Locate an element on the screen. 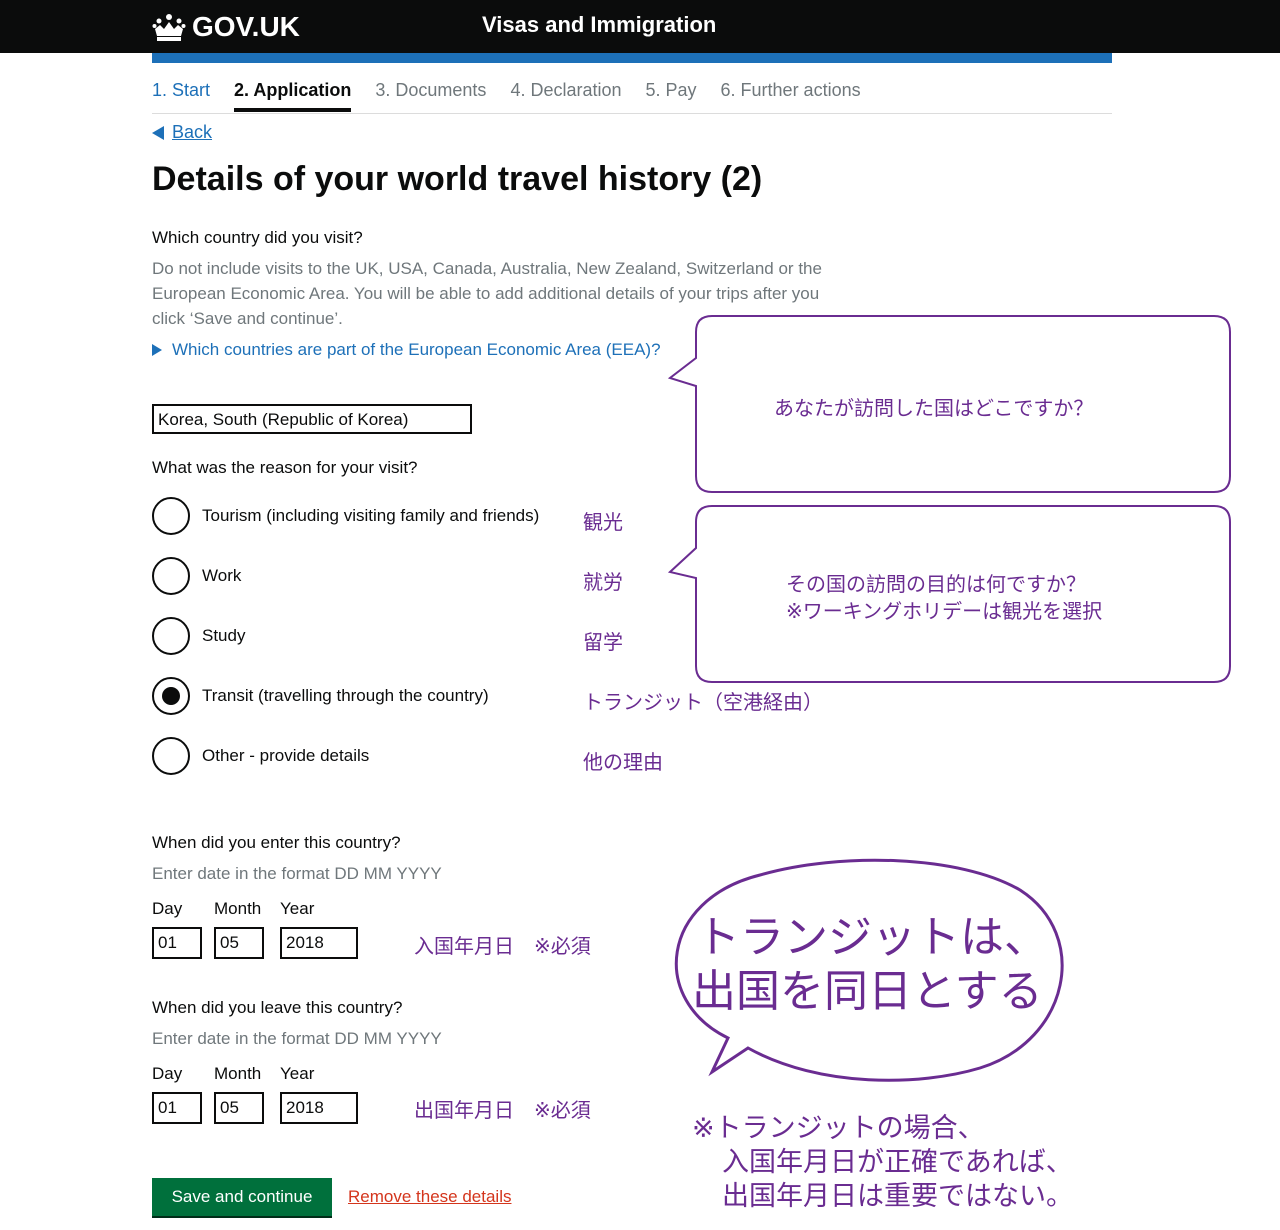  bubble-line1: トランジットは、 is located at coordinates (872, 937).